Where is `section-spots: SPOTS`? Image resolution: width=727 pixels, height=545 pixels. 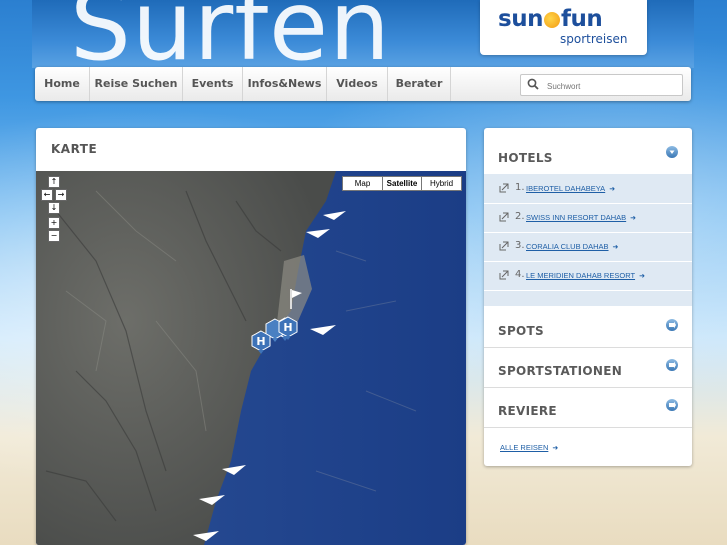
section-spots: SPOTS is located at coordinates (588, 330).